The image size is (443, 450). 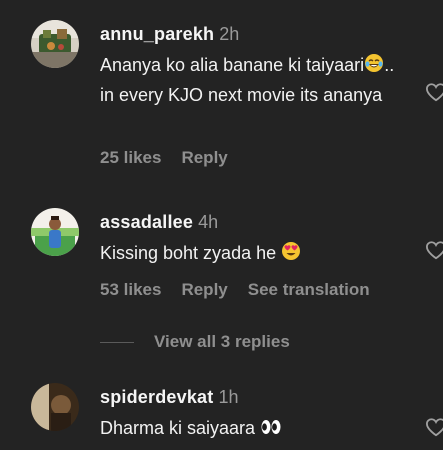 I want to click on comment-text: Kissing boht zyada he, so click(x=250, y=254).